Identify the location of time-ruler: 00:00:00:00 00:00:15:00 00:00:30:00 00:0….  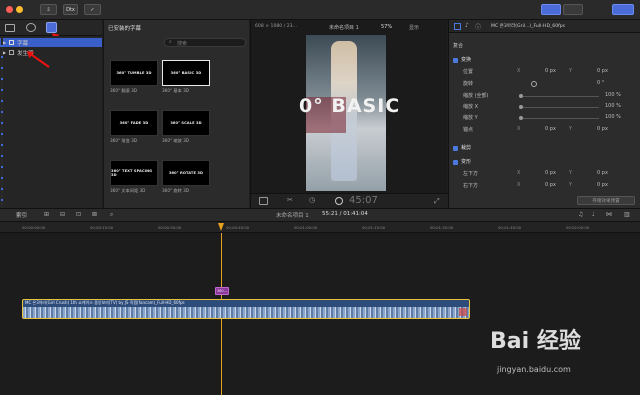
(320, 227).